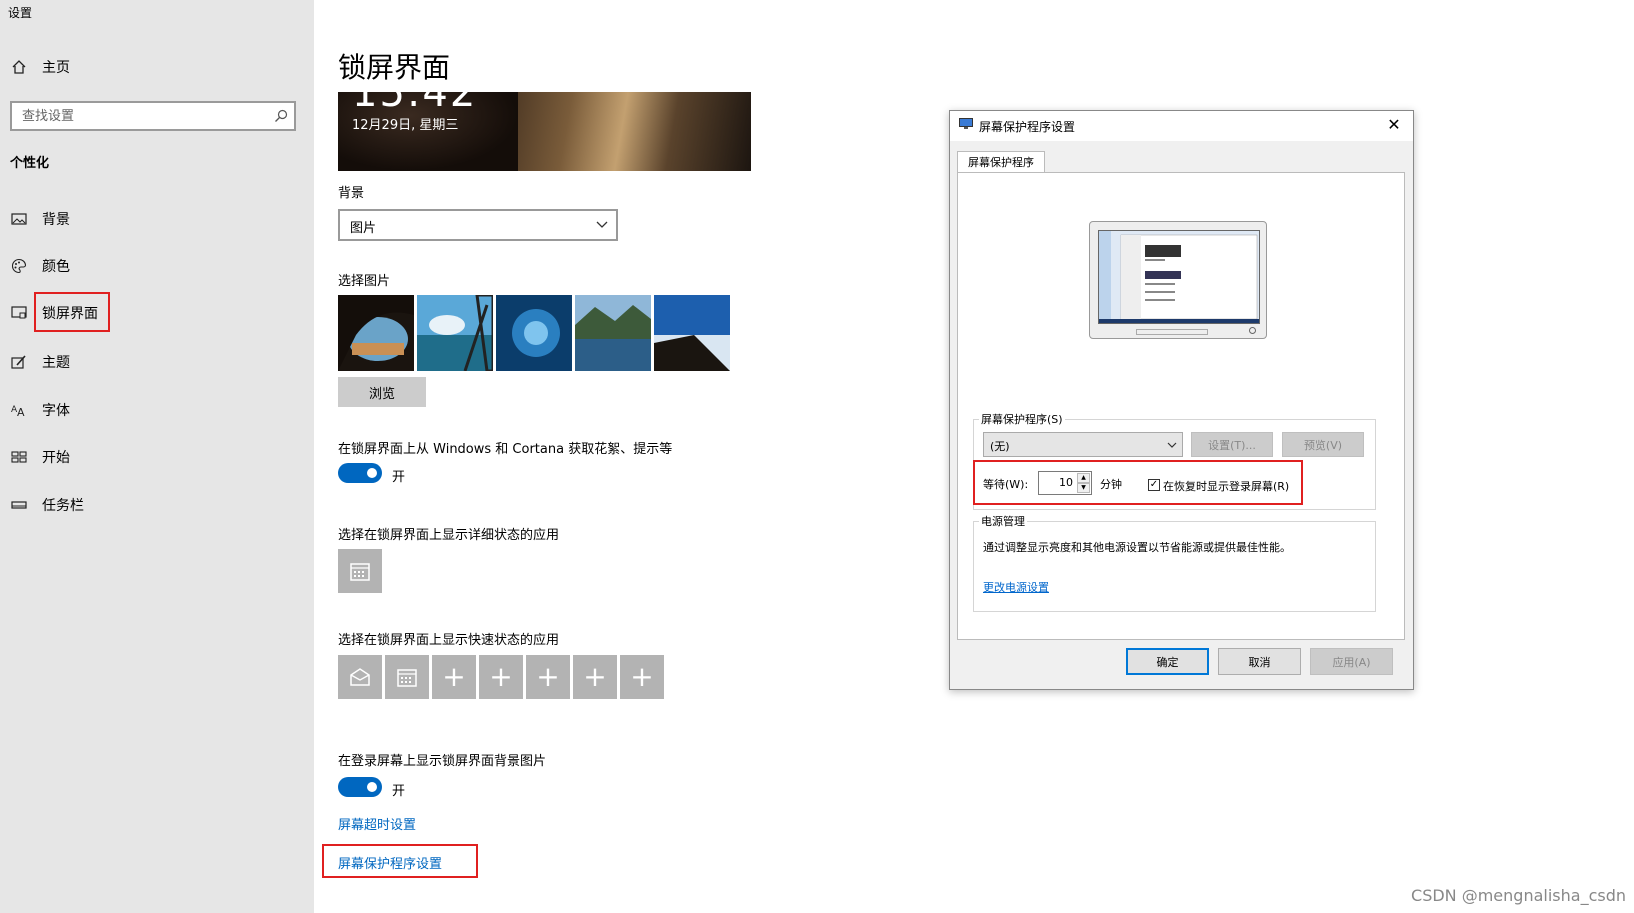  Describe the element at coordinates (1394, 124) in the screenshot. I see `close-icon: ✕` at that location.